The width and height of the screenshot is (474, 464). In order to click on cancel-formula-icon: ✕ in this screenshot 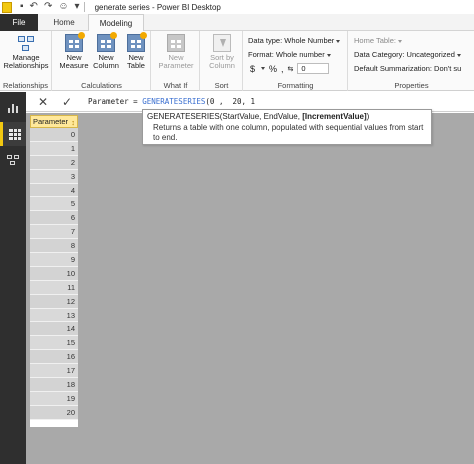, I will do `click(43, 102)`.